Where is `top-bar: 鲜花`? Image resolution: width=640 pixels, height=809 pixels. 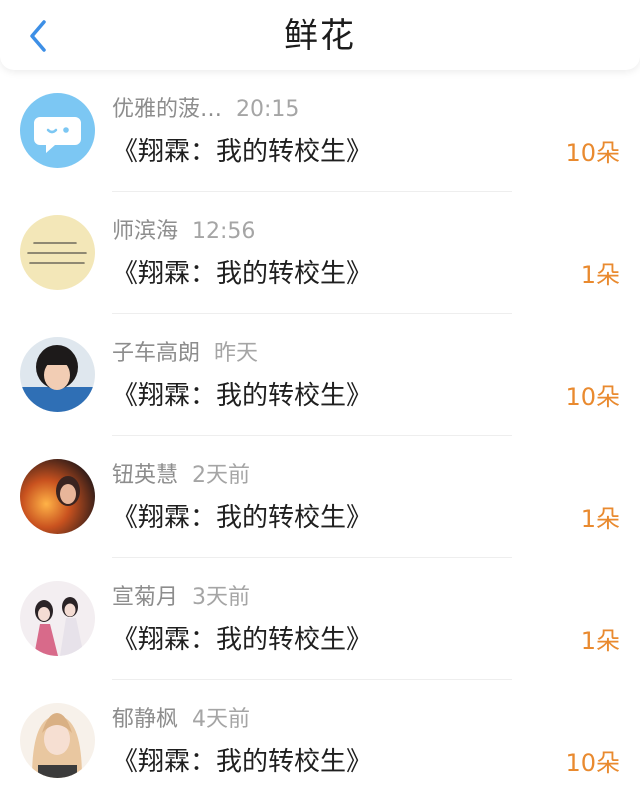
top-bar: 鲜花 is located at coordinates (320, 35).